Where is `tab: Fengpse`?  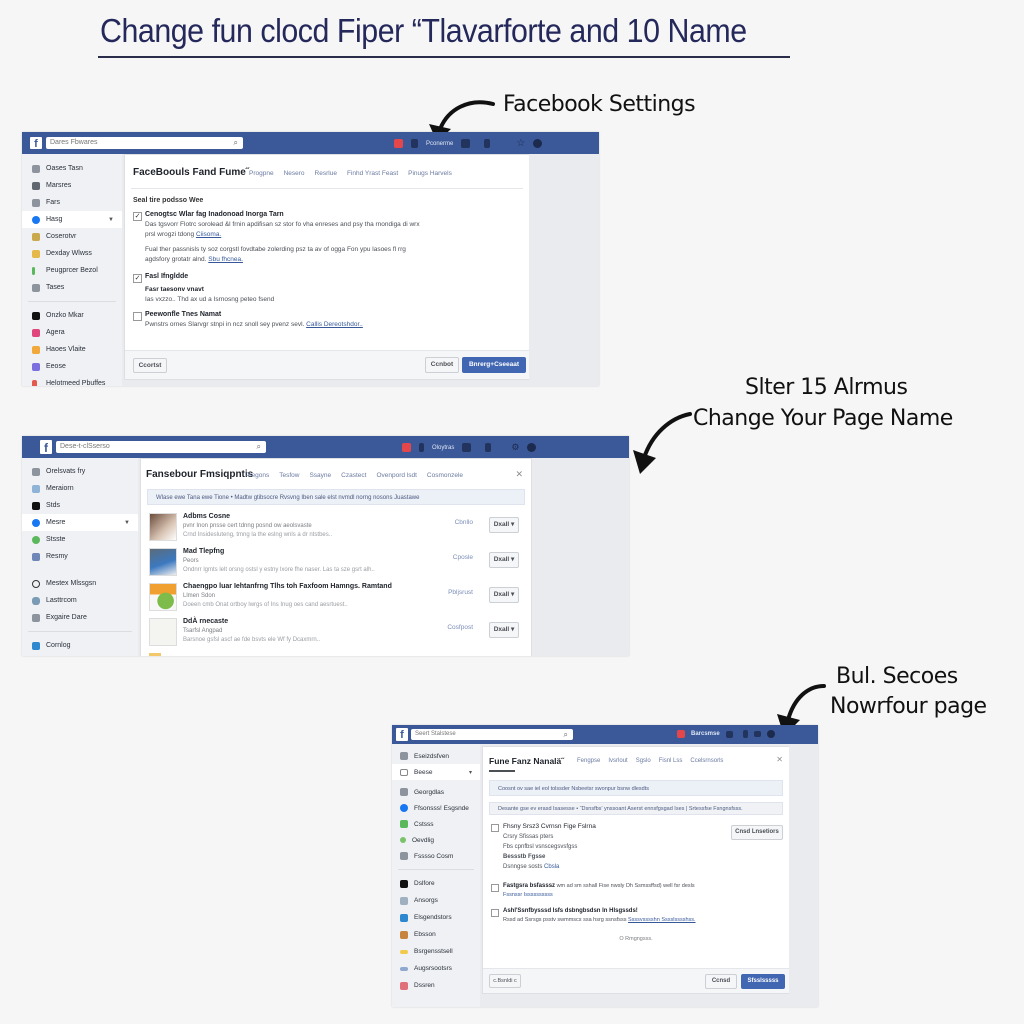
tab: Fengpse is located at coordinates (588, 761).